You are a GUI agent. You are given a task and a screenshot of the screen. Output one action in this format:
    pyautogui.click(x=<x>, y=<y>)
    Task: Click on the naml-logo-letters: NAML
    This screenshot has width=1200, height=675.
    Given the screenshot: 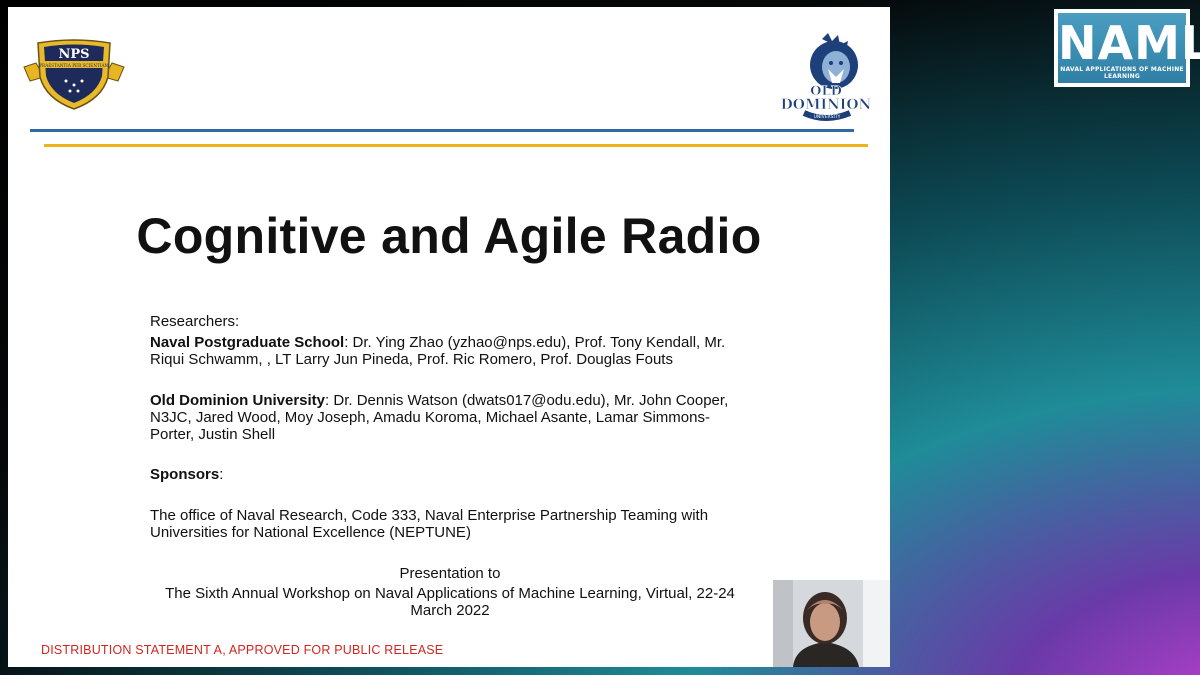 What is the action you would take?
    pyautogui.click(x=1129, y=43)
    